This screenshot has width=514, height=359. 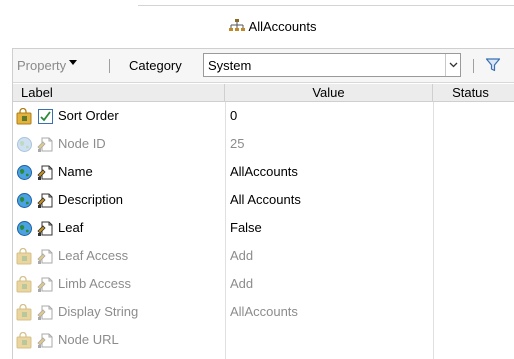 What do you see at coordinates (326, 5) in the screenshot?
I see `top-divider` at bounding box center [326, 5].